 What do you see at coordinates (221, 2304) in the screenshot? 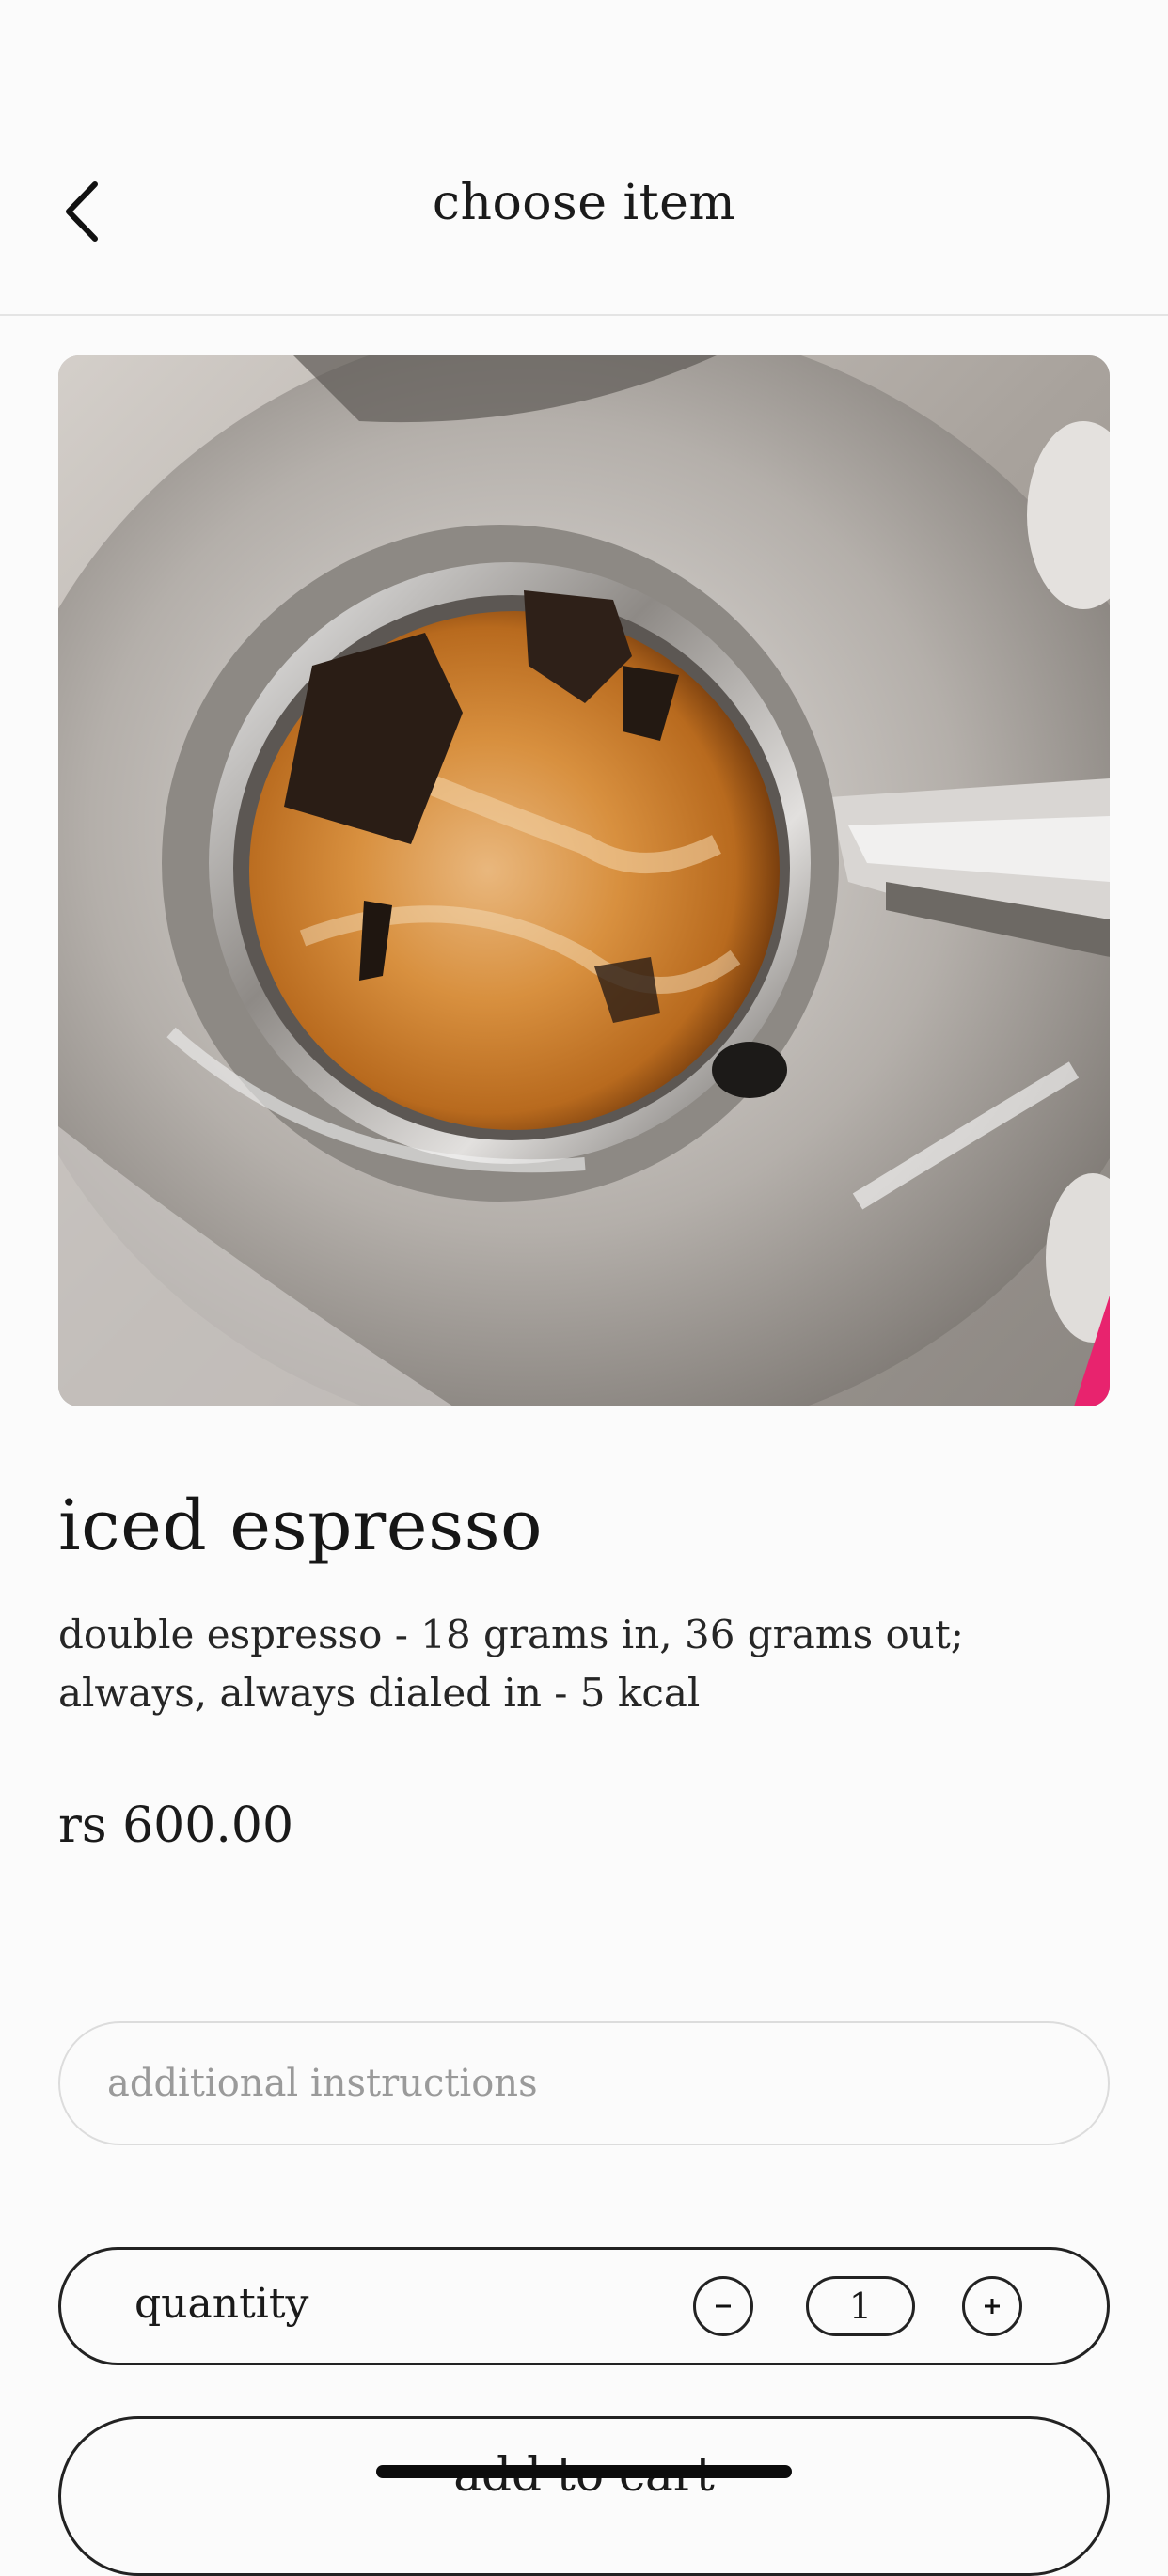
I see `quantity-label: quantity` at bounding box center [221, 2304].